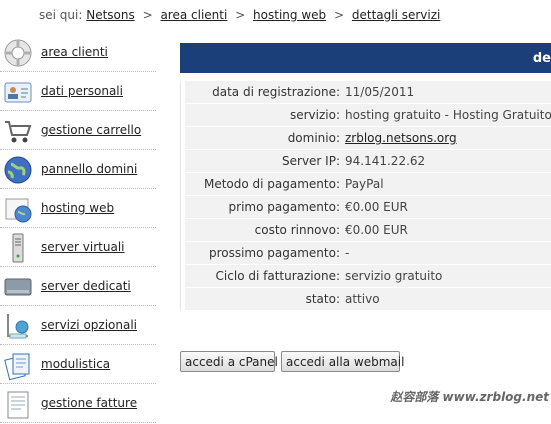 The height and width of the screenshot is (424, 551). I want to click on sidebar-item-gestione-carrello: gestione carrello, so click(78, 131).